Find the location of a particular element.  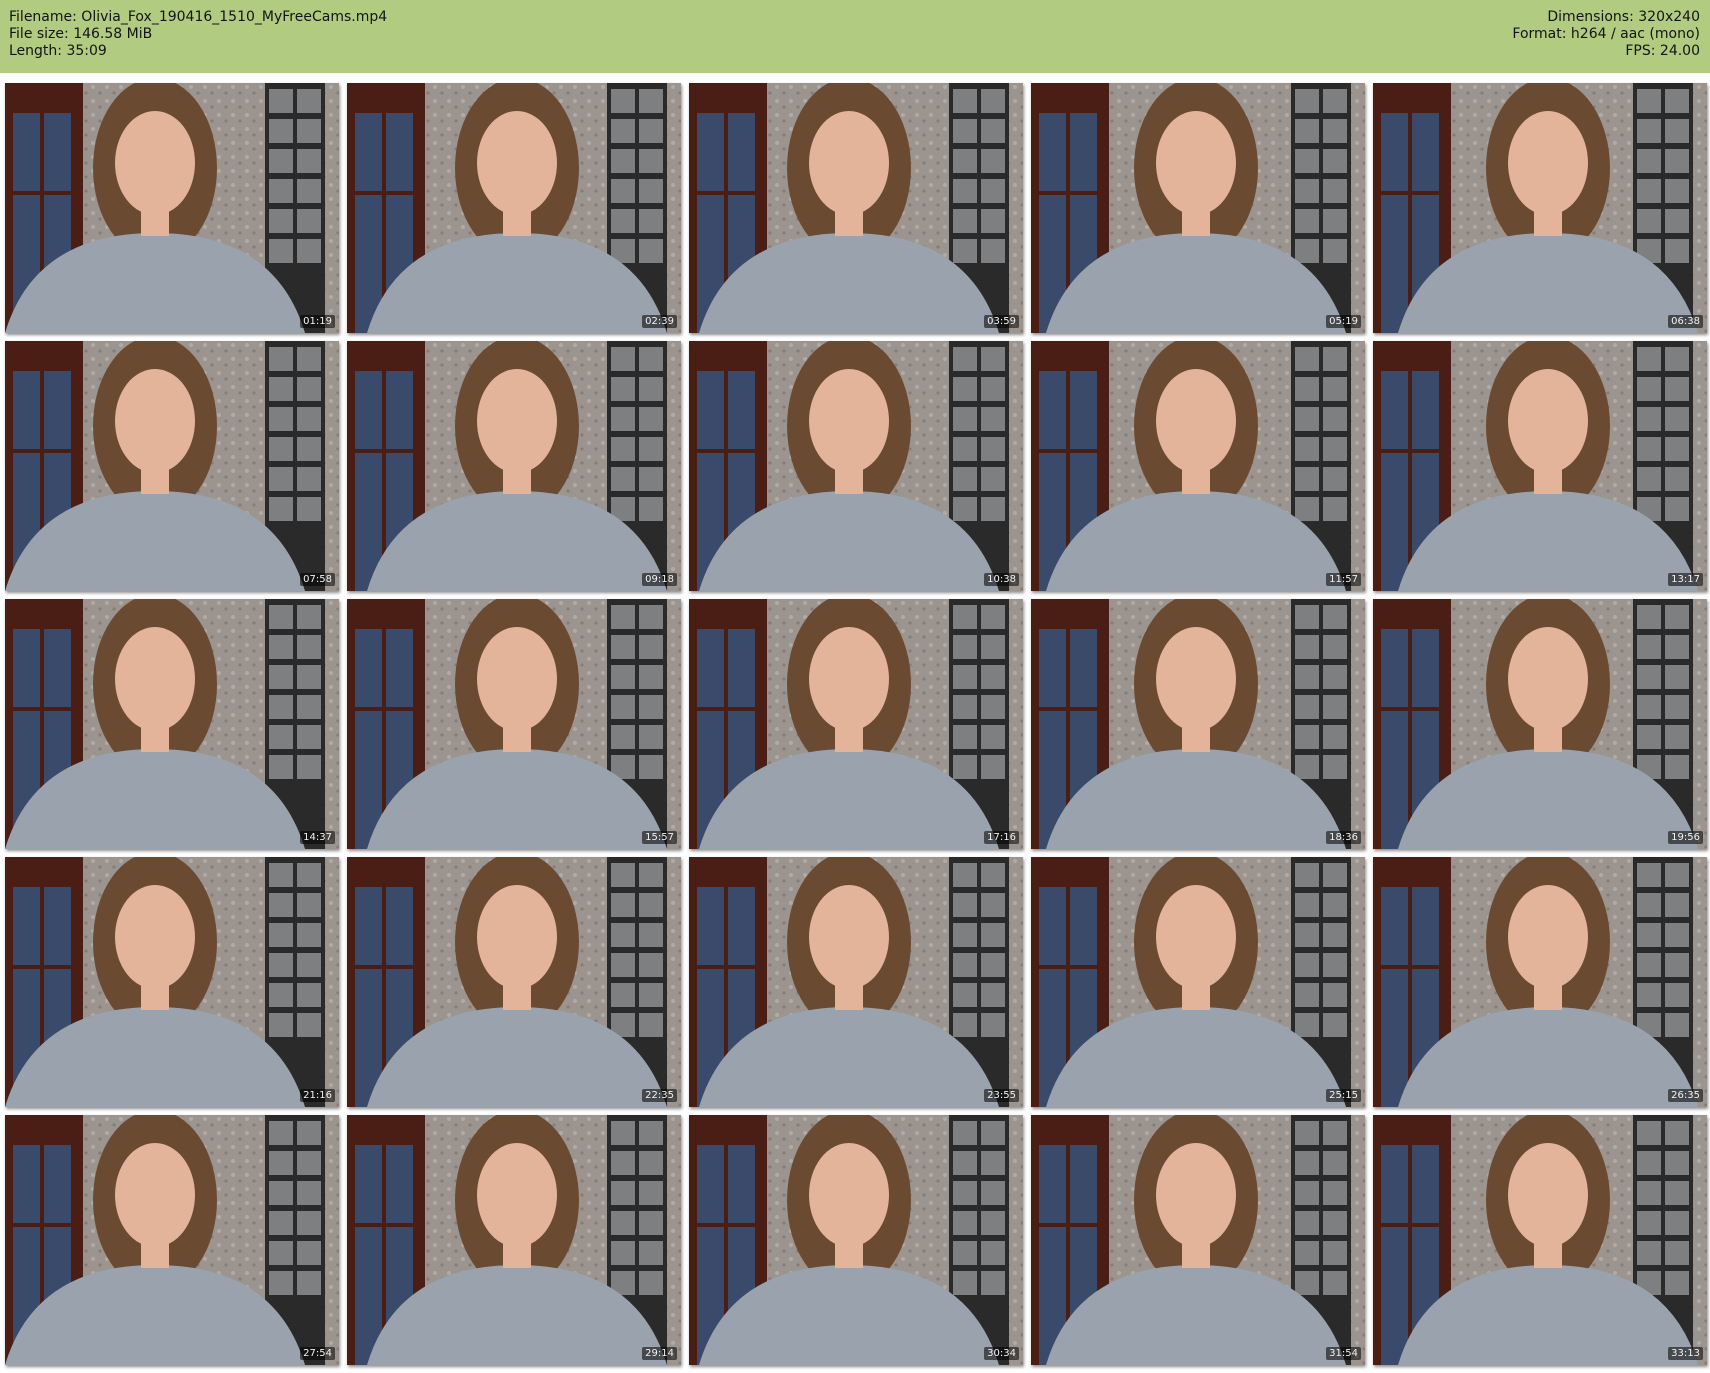

video-thumbnail: 19:56 is located at coordinates (1540, 724).